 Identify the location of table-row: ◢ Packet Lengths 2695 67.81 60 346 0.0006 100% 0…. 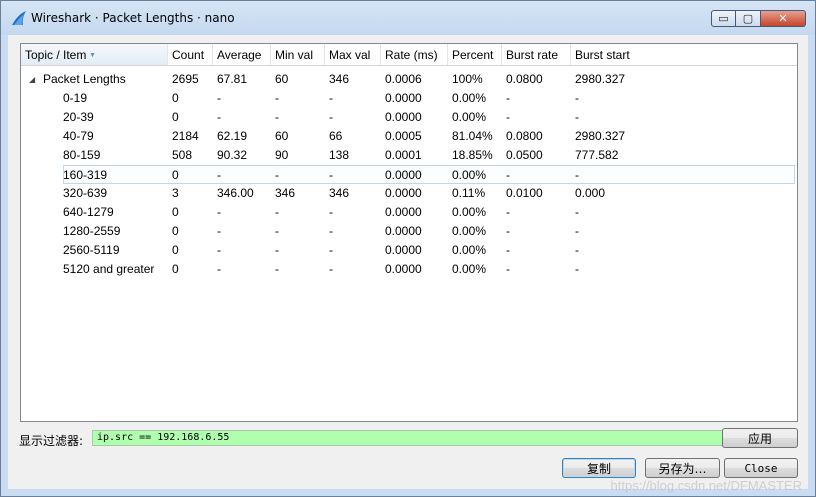
(409, 79).